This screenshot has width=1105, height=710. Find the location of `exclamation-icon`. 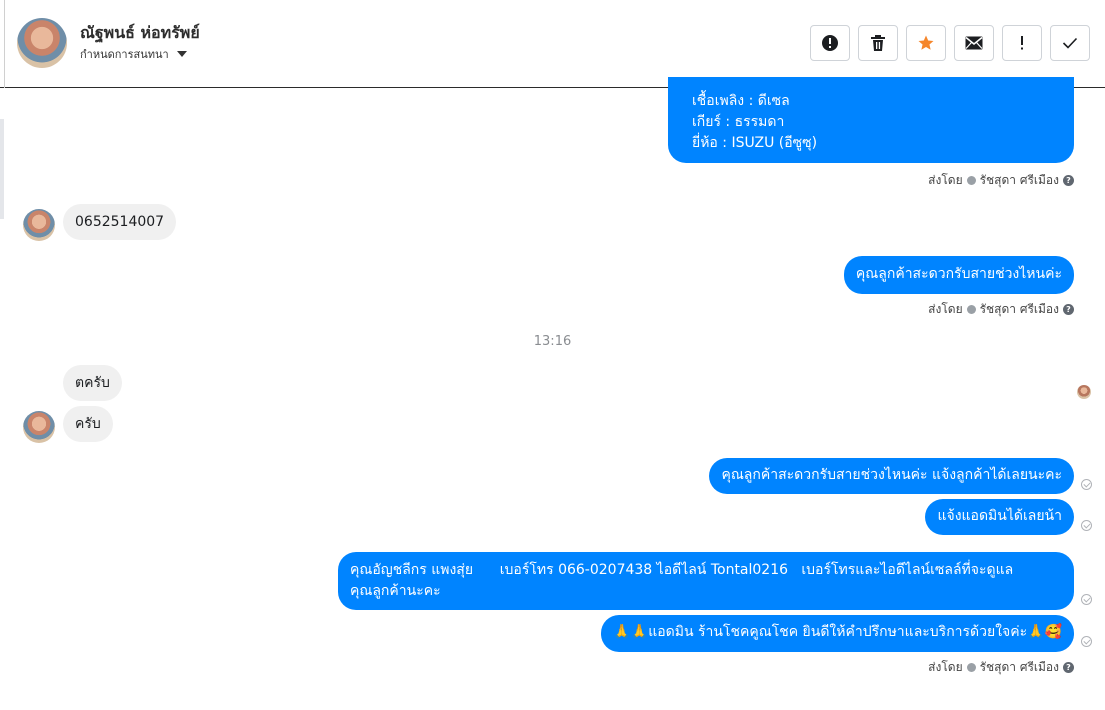

exclamation-icon is located at coordinates (1022, 43).